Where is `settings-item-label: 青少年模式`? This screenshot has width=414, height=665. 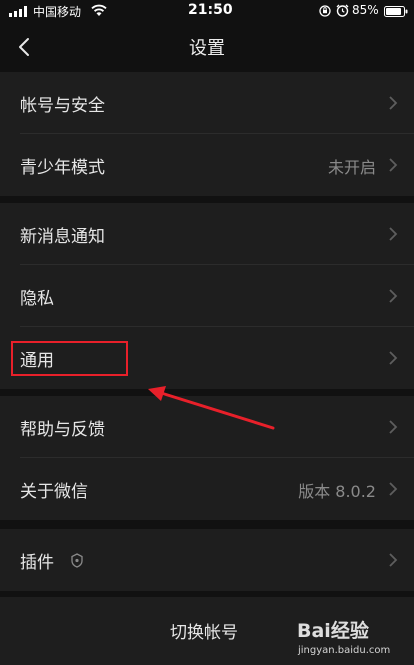 settings-item-label: 青少年模式 is located at coordinates (62, 168).